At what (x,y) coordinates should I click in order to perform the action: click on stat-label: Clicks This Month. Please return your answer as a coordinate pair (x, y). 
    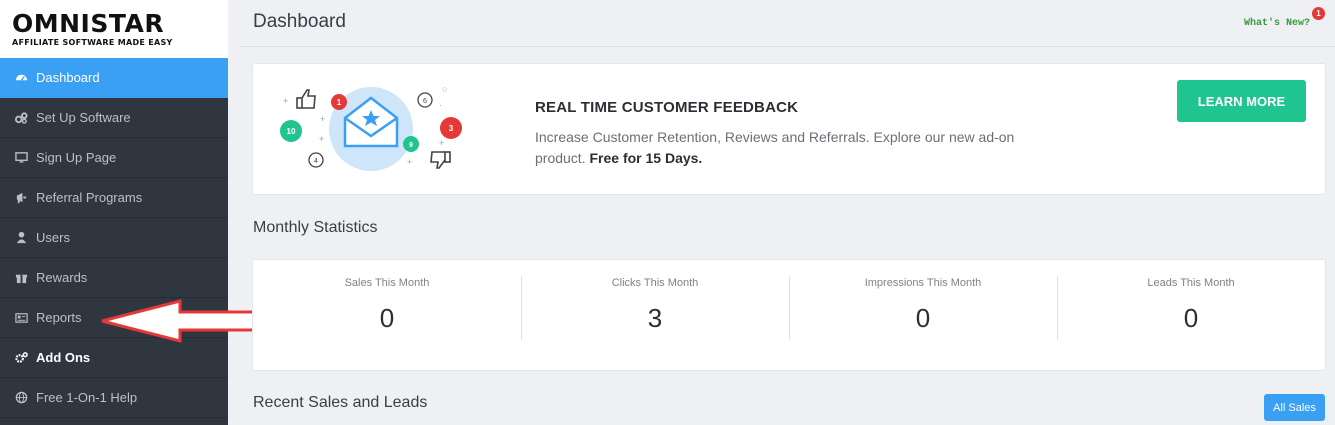
    Looking at the image, I should click on (655, 283).